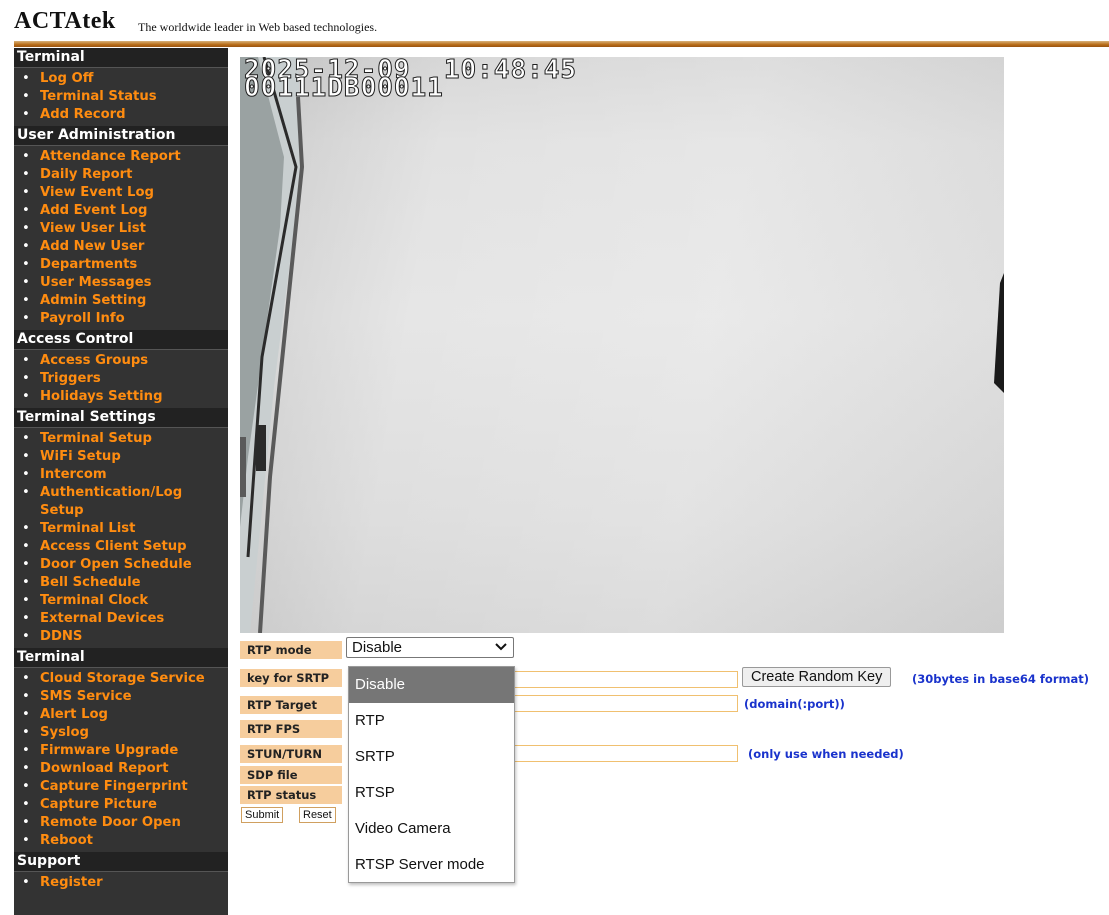 This screenshot has height=915, width=1109. I want to click on sidebar-item: • View Event Log, so click(121, 193).